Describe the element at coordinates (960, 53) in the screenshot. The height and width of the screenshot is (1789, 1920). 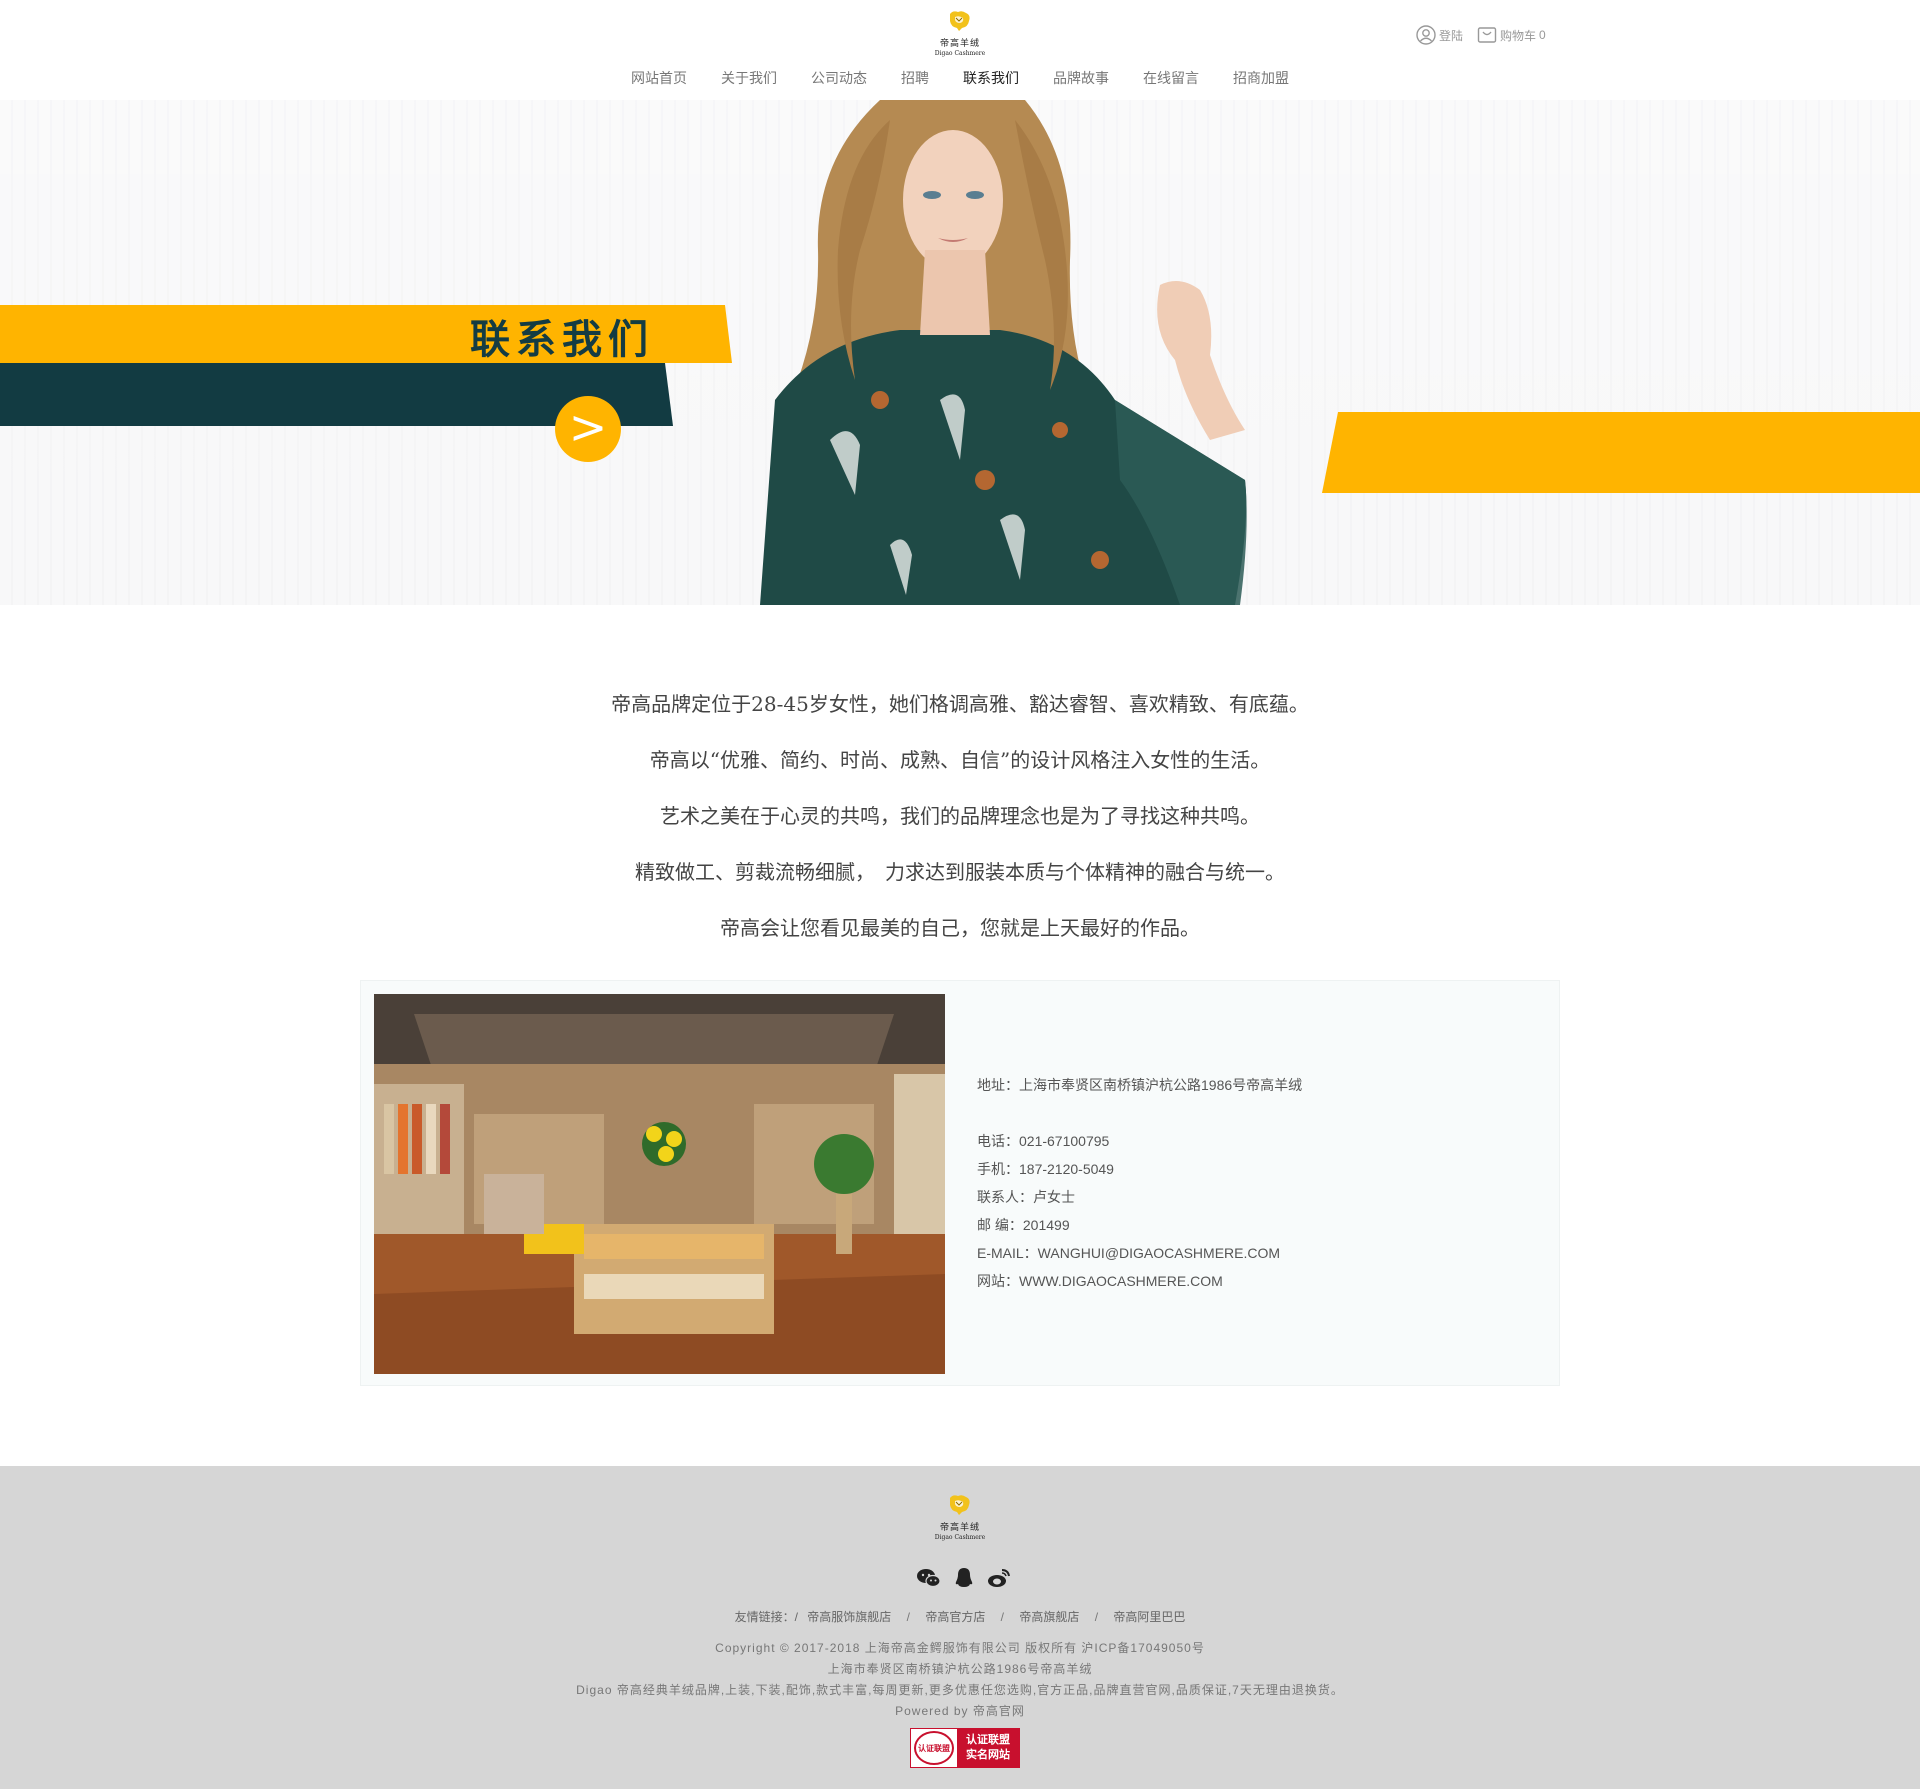
I see `brand-name-en: Digao Cashmere` at that location.